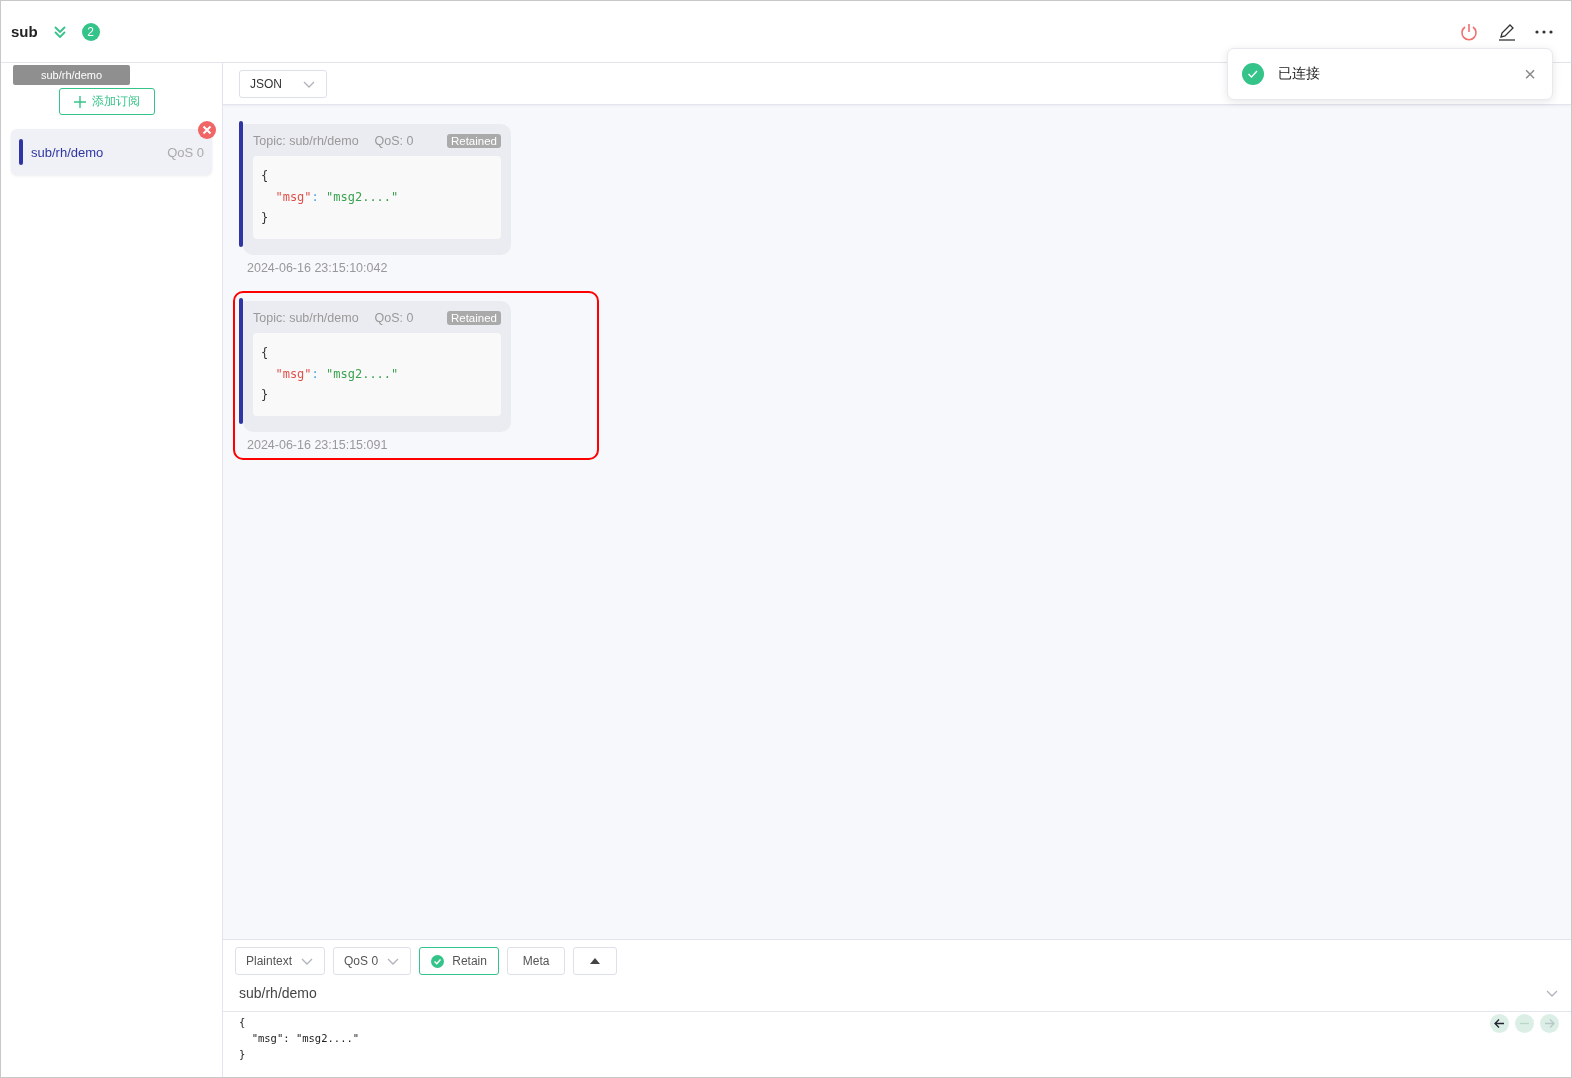 Image resolution: width=1572 pixels, height=1078 pixels. What do you see at coordinates (1530, 74) in the screenshot?
I see `close-button: ×` at bounding box center [1530, 74].